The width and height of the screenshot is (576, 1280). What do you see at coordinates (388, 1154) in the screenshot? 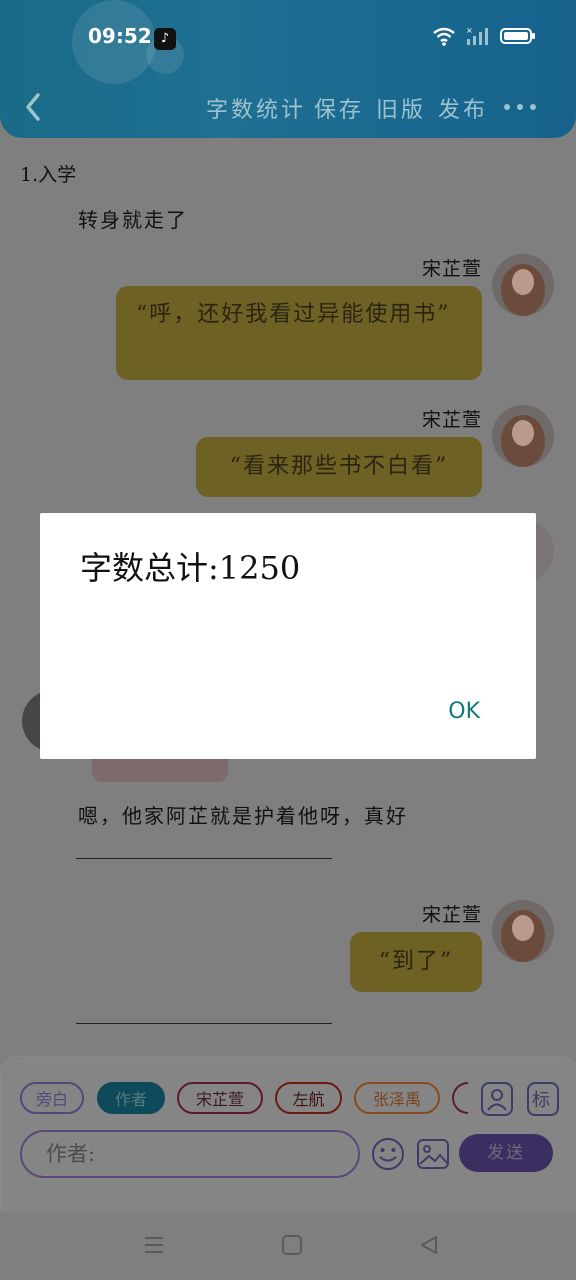
I see `emoji-icon` at bounding box center [388, 1154].